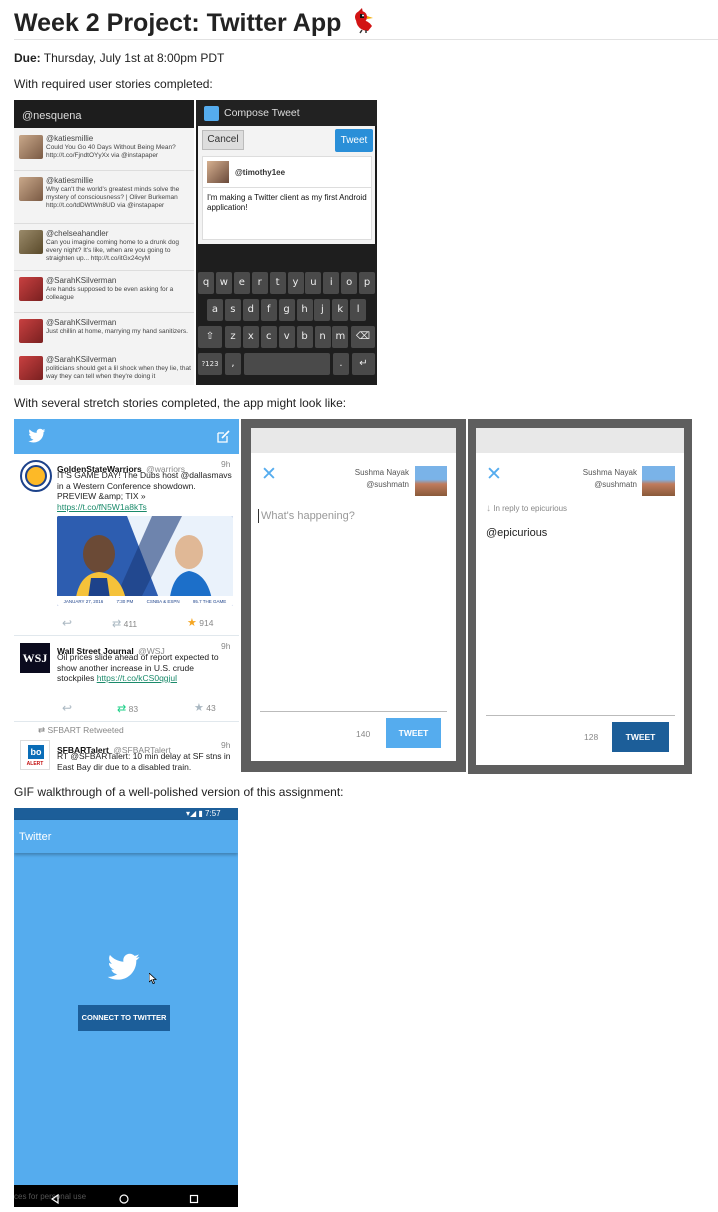  Describe the element at coordinates (200, 813) in the screenshot. I see `battery-icon: ▮` at that location.